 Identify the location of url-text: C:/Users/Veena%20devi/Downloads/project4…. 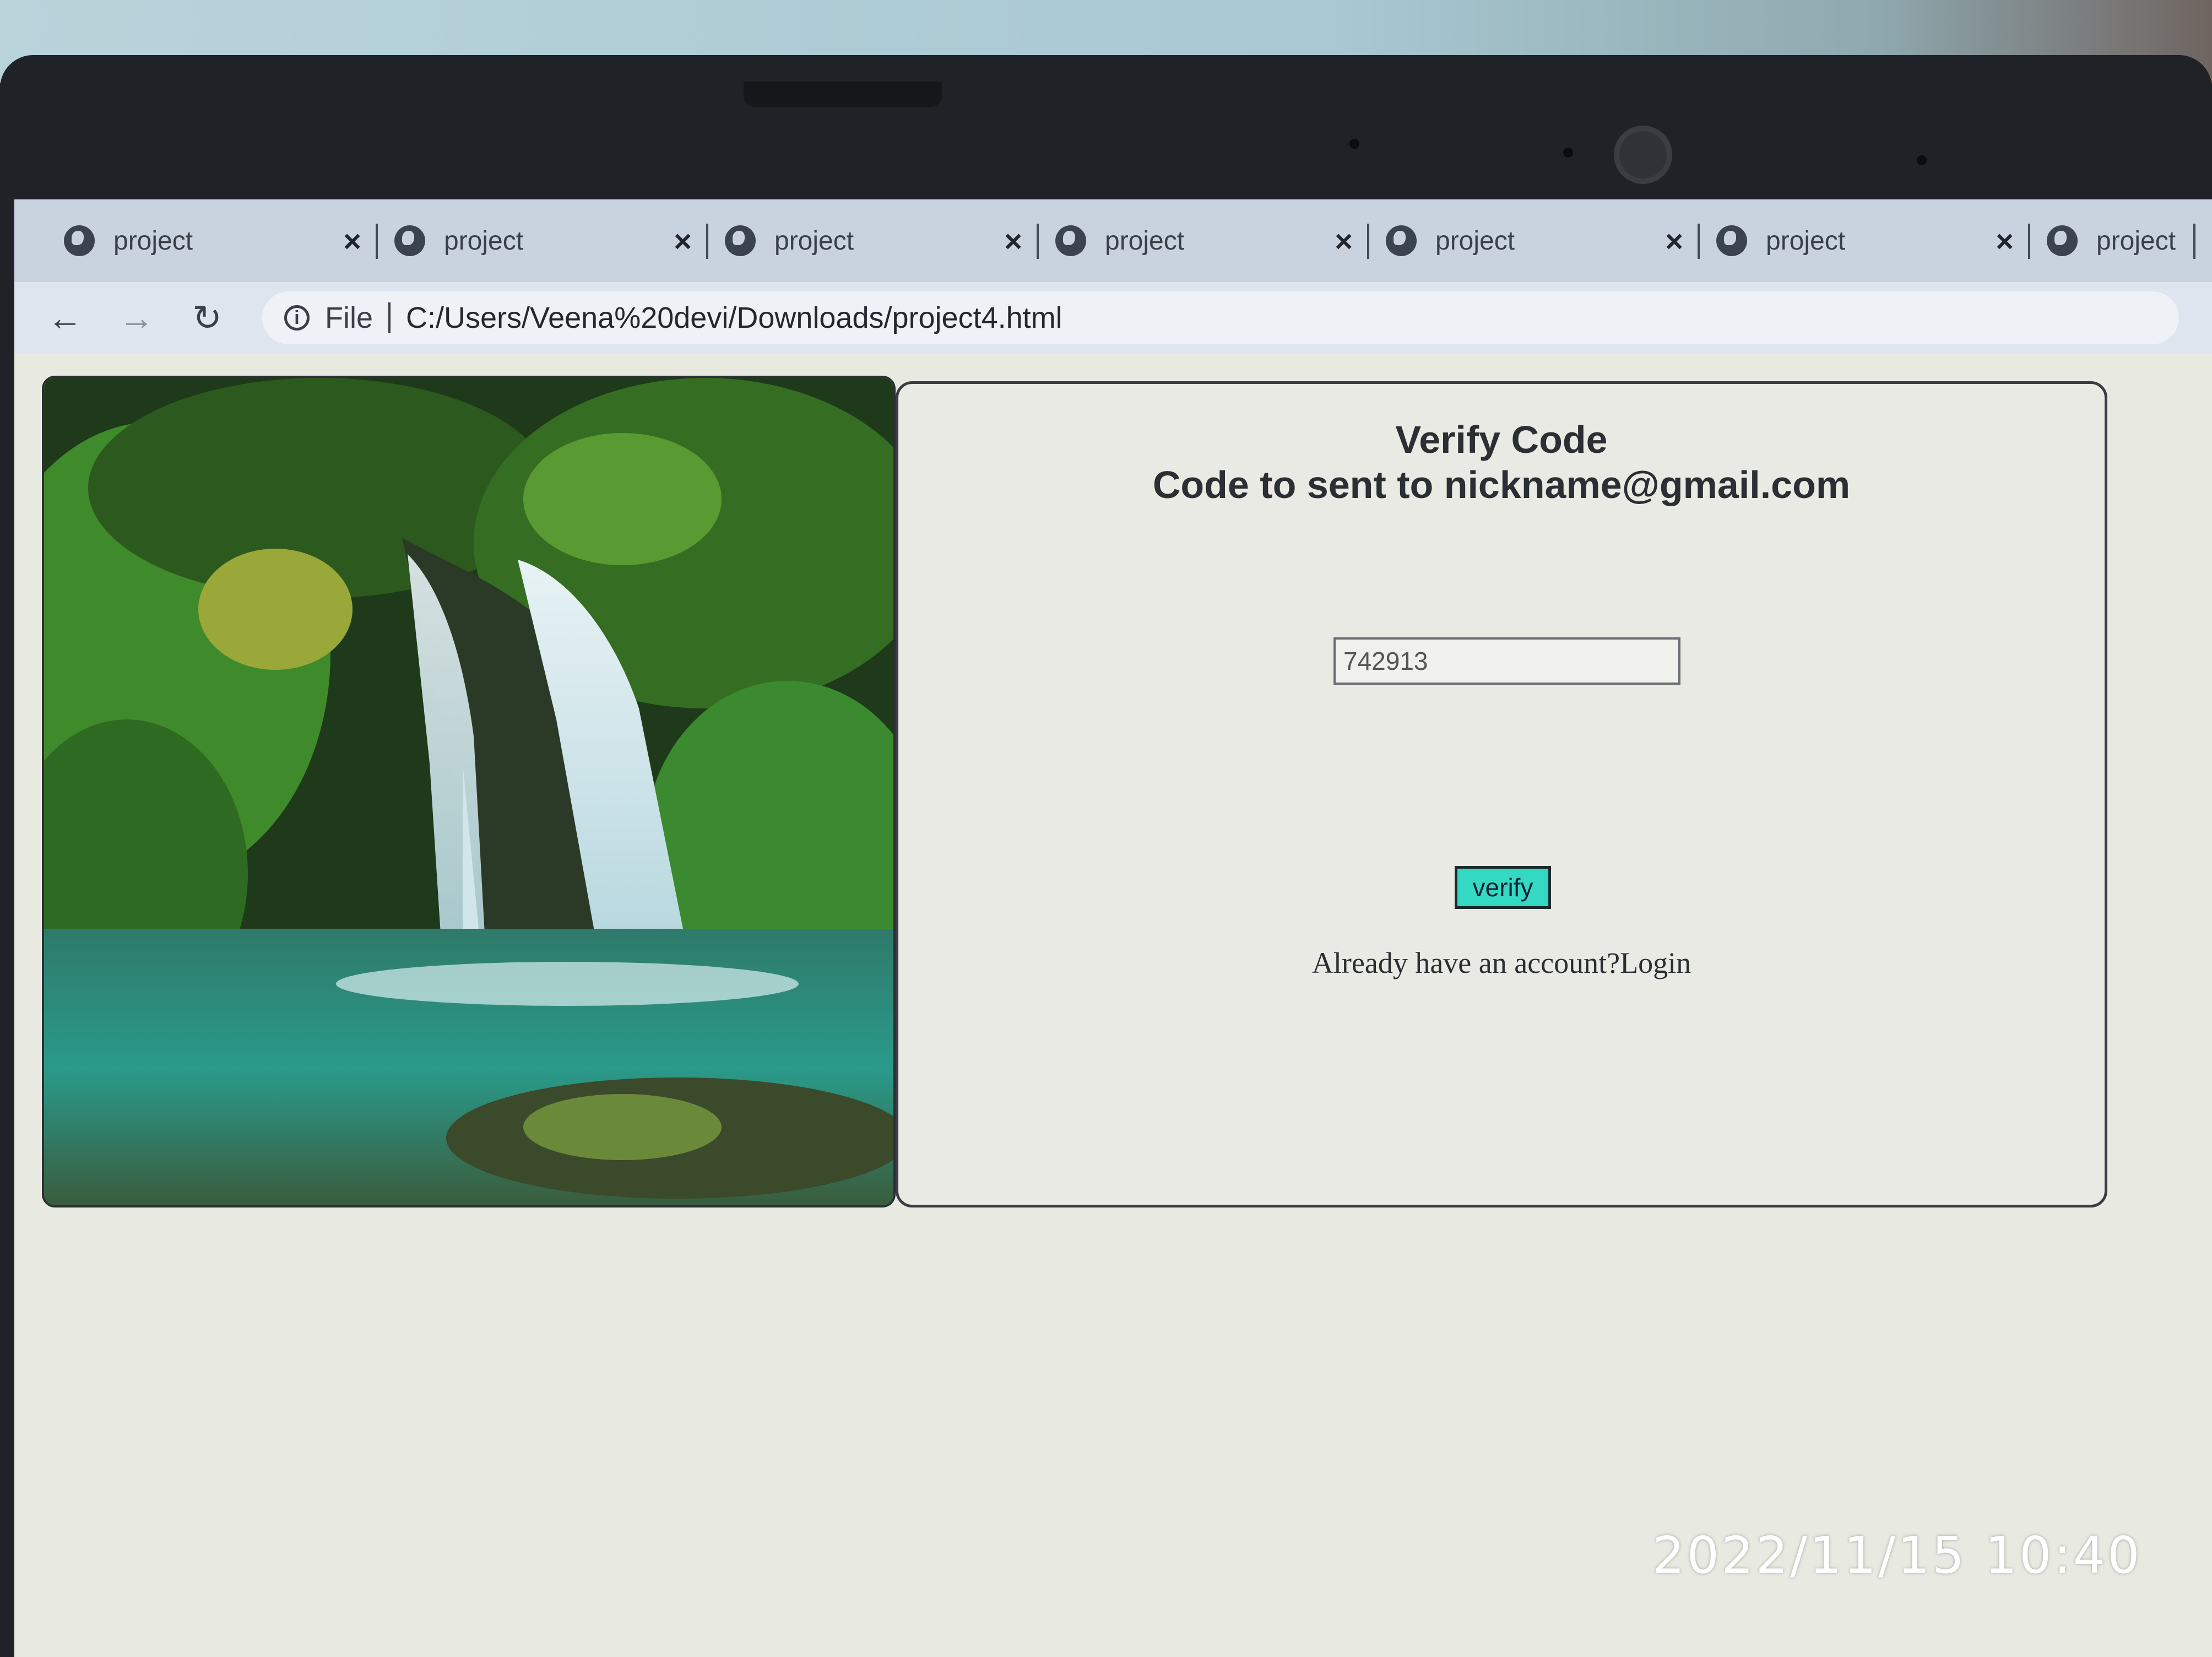
(734, 318).